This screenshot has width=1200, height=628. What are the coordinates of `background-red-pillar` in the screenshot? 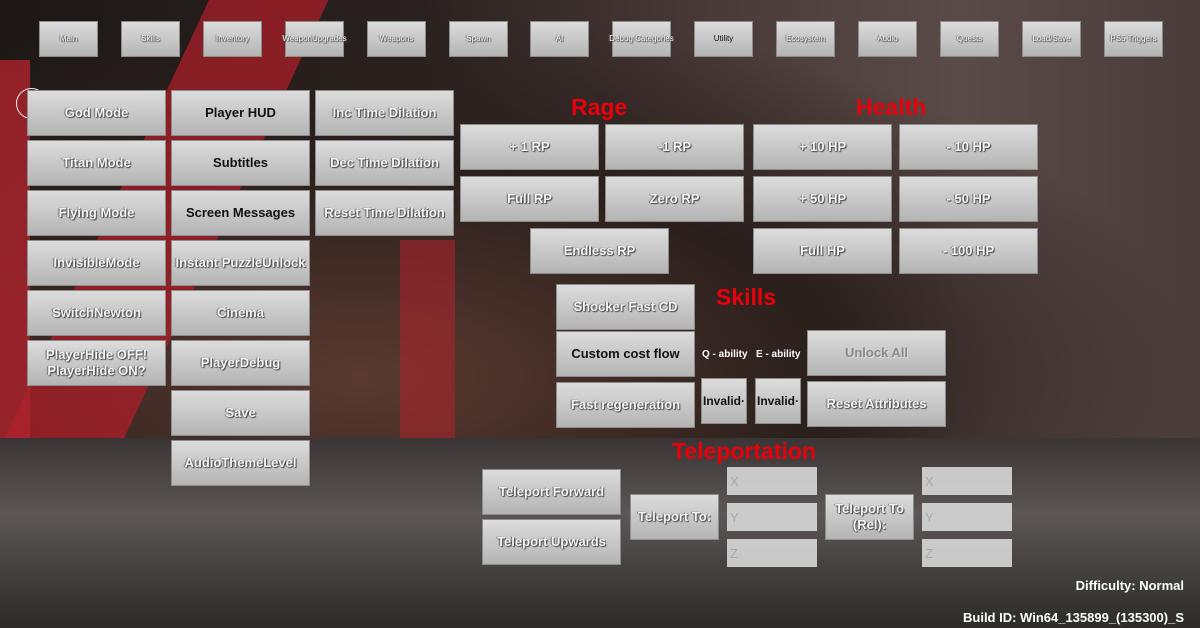 It's located at (427, 340).